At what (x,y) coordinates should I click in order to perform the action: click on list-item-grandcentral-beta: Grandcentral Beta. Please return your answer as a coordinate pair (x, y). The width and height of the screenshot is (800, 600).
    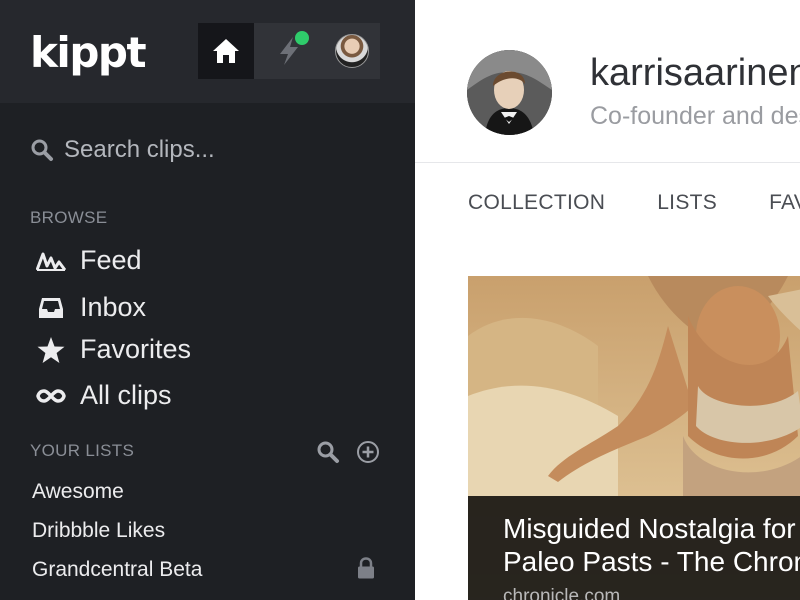
    Looking at the image, I should click on (117, 570).